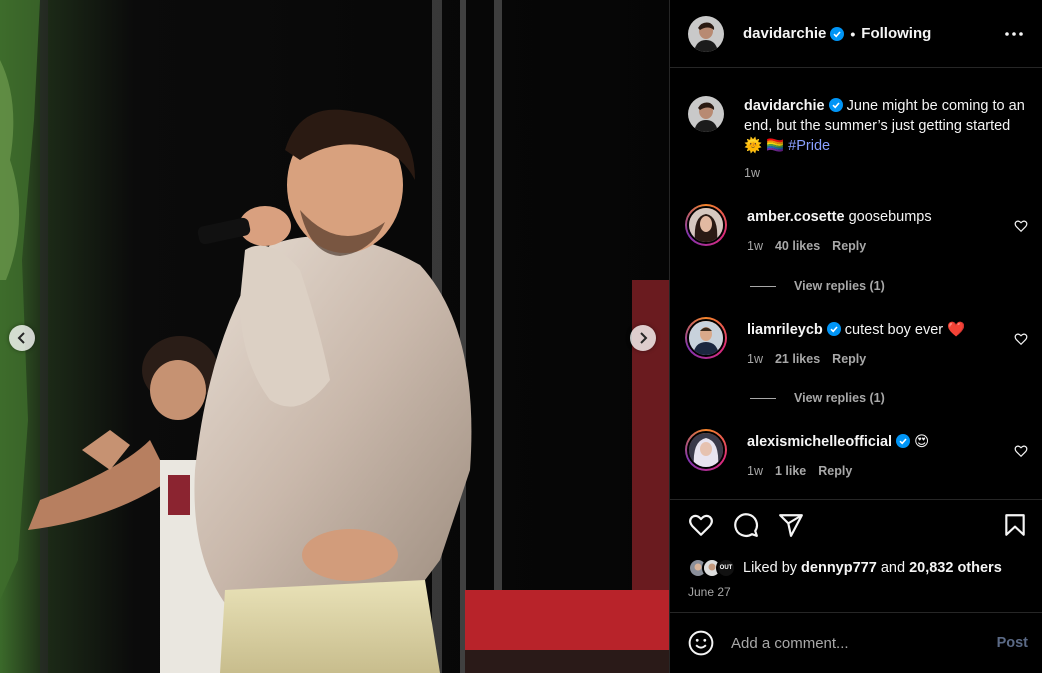 The image size is (1042, 673). What do you see at coordinates (955, 568) in the screenshot?
I see `likes-count: 20,832 others` at bounding box center [955, 568].